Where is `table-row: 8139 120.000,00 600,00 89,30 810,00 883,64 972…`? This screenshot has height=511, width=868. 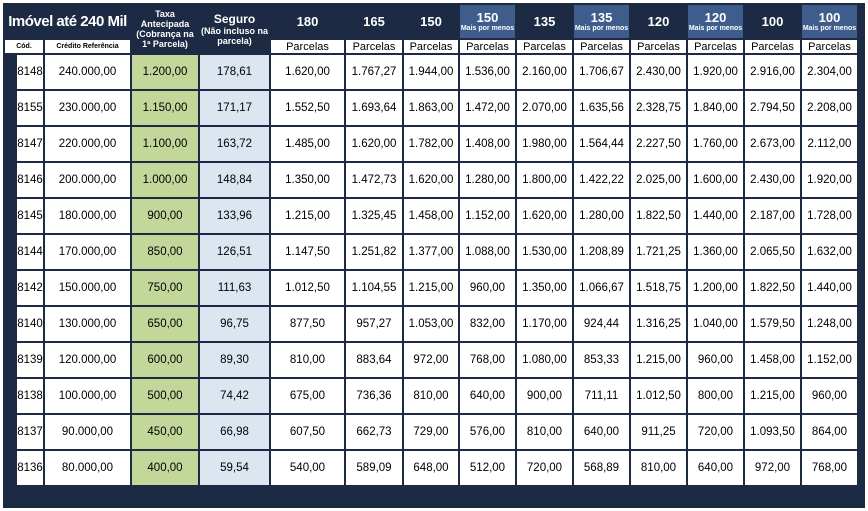 table-row: 8139 120.000,00 600,00 89,30 810,00 883,64 972… is located at coordinates (436, 360).